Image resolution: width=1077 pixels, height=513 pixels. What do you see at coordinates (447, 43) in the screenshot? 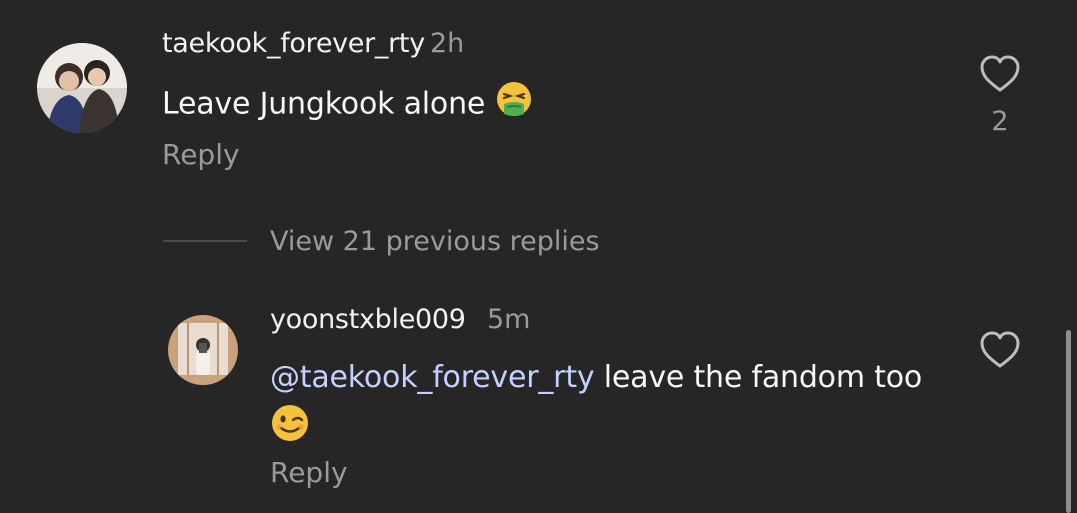
I see `comment-timestamp: 2h` at bounding box center [447, 43].